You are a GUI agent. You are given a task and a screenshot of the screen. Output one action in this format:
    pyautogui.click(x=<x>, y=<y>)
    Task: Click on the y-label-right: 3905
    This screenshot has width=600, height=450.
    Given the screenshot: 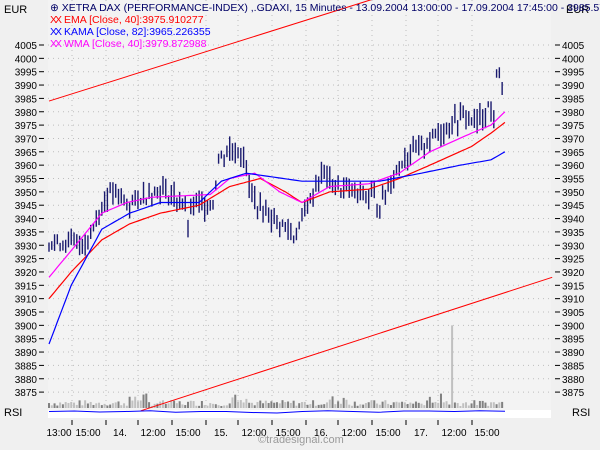 What is the action you would take?
    pyautogui.click(x=573, y=313)
    